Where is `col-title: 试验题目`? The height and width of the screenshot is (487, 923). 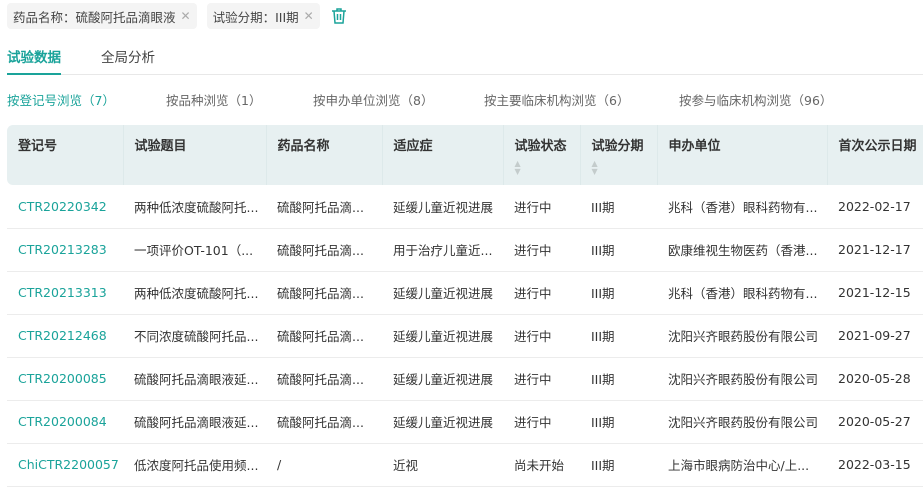
col-title: 试验题目 is located at coordinates (195, 155).